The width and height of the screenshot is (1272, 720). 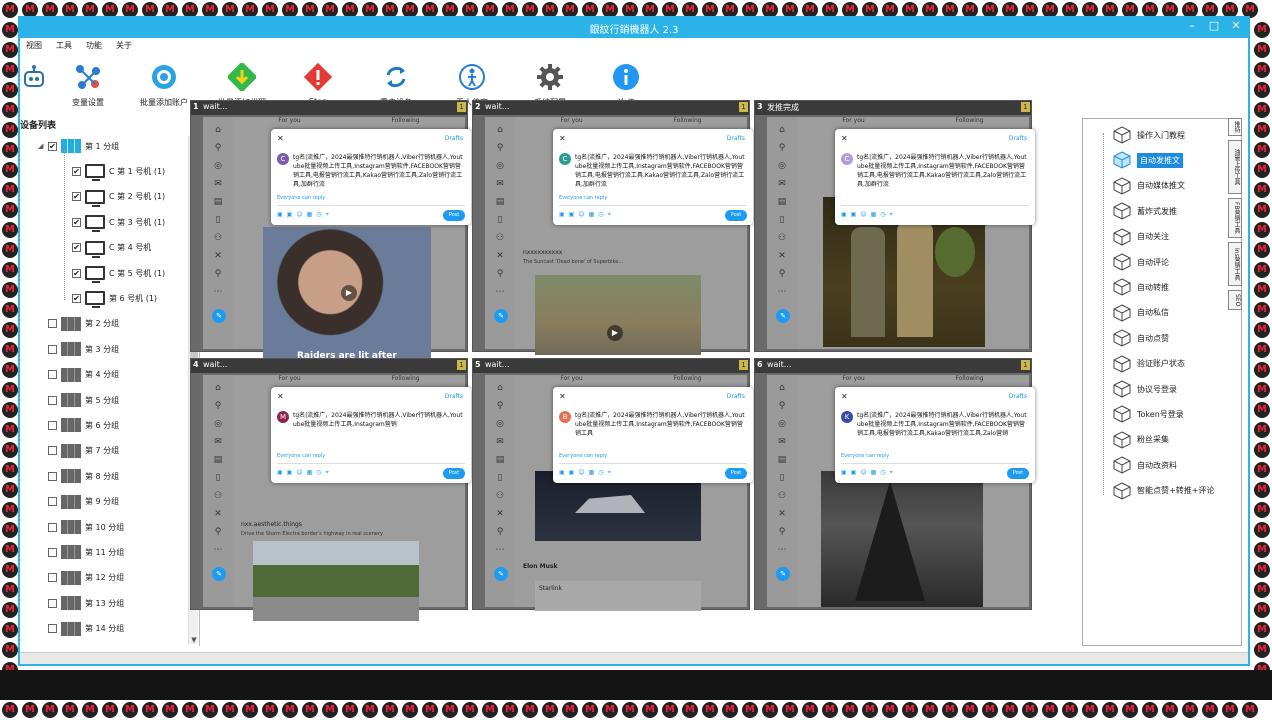 What do you see at coordinates (615, 333) in the screenshot?
I see `play-icon: ▶` at bounding box center [615, 333].